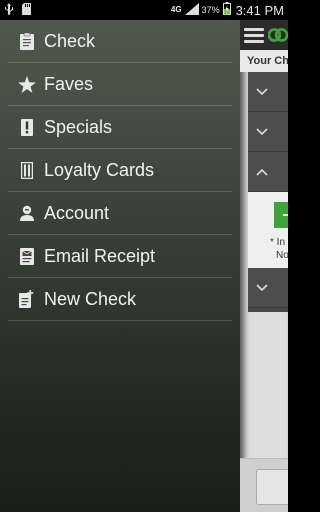 This screenshot has height=512, width=320. What do you see at coordinates (27, 127) in the screenshot?
I see `exclamation-icon` at bounding box center [27, 127].